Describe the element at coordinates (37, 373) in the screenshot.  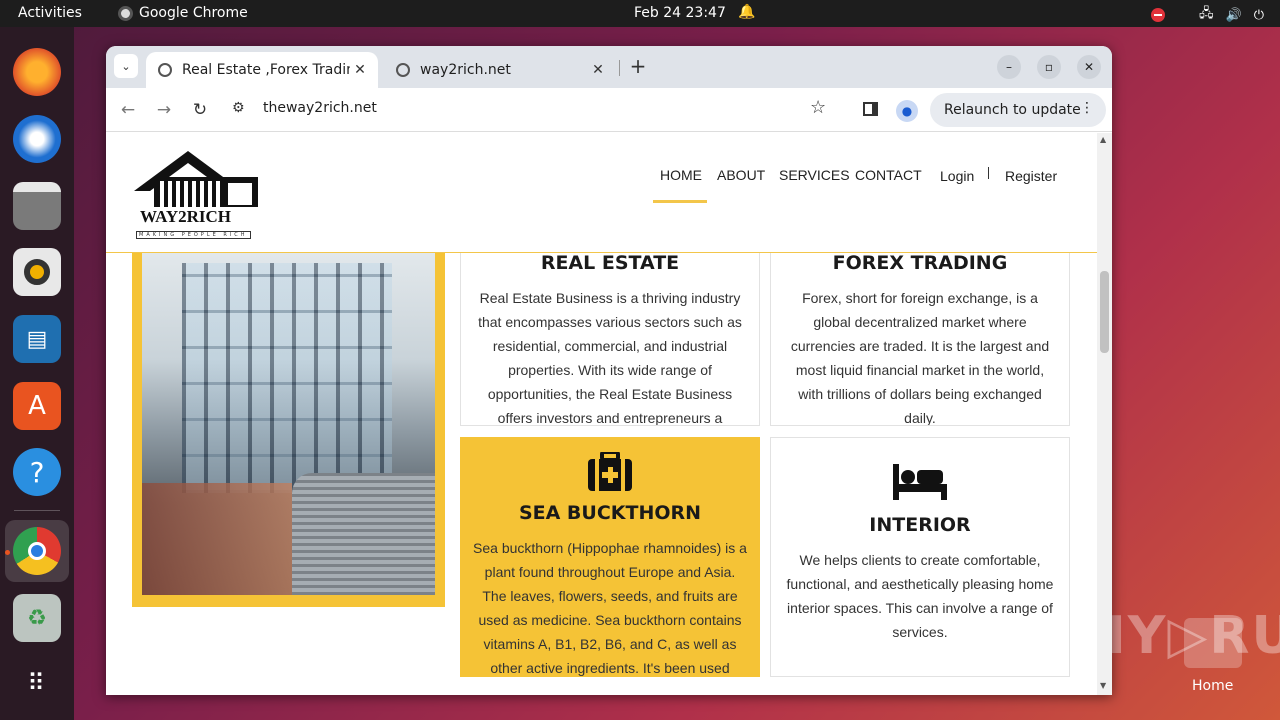
I see `dock: ▤ A ? ♻ ⠿` at that location.